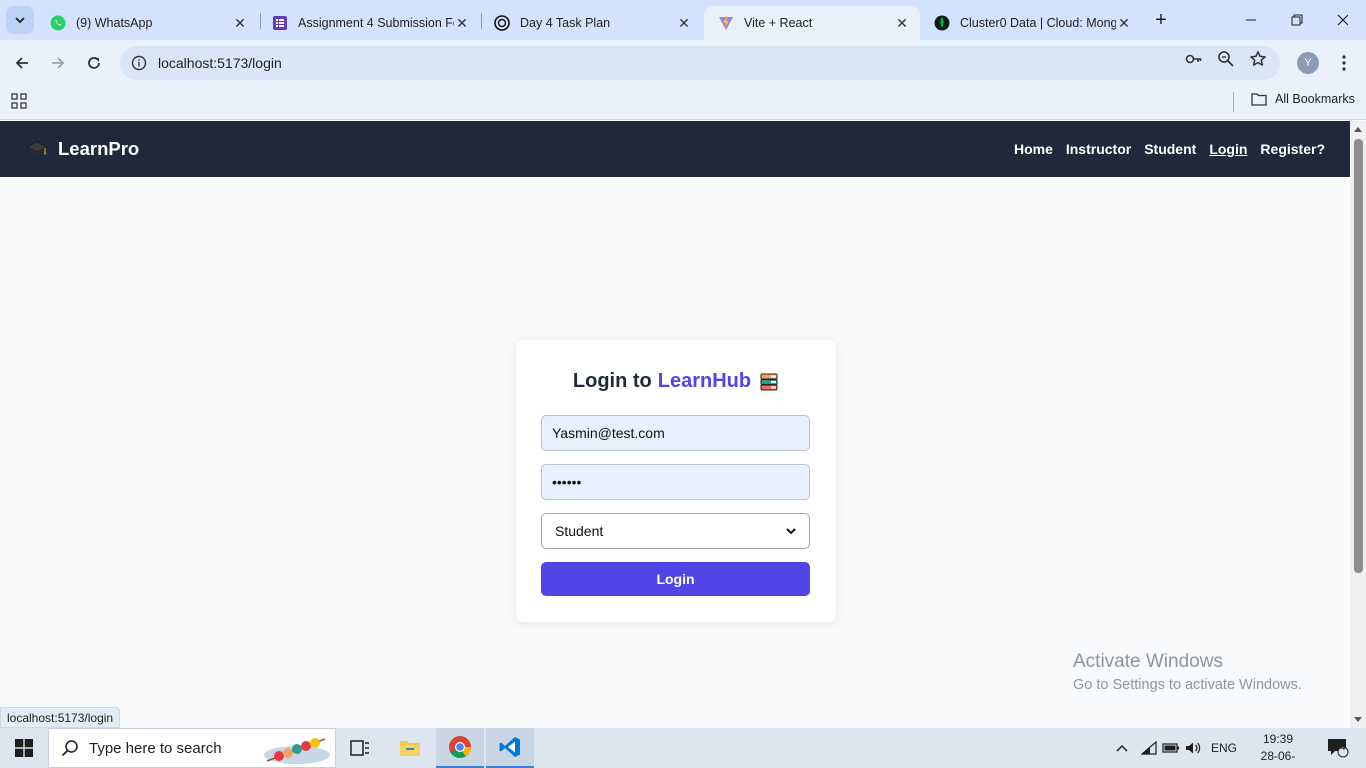 This screenshot has width=1366, height=768. I want to click on password-field: ••••••, so click(675, 482).